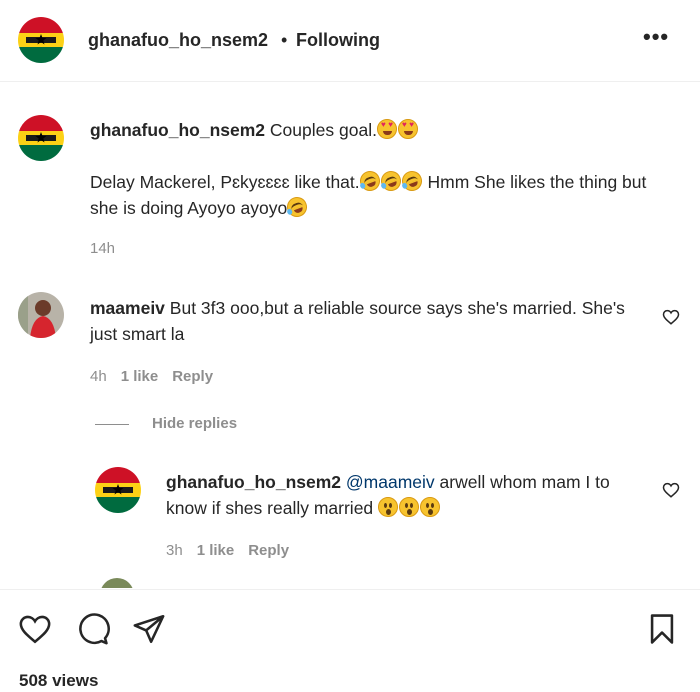 This screenshot has height=692, width=700. I want to click on reply-reply-button: Reply, so click(268, 550).